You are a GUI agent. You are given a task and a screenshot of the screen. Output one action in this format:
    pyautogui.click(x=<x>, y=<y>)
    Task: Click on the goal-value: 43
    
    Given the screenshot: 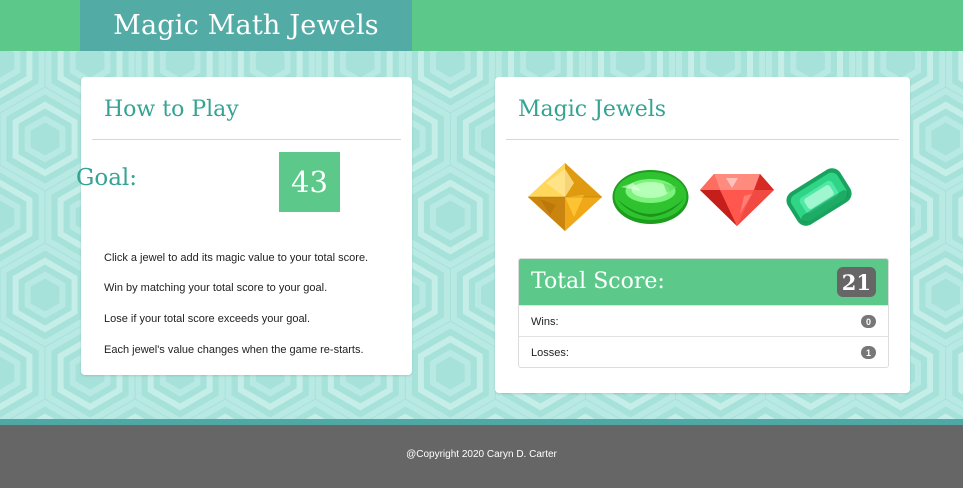 What is the action you would take?
    pyautogui.click(x=309, y=182)
    